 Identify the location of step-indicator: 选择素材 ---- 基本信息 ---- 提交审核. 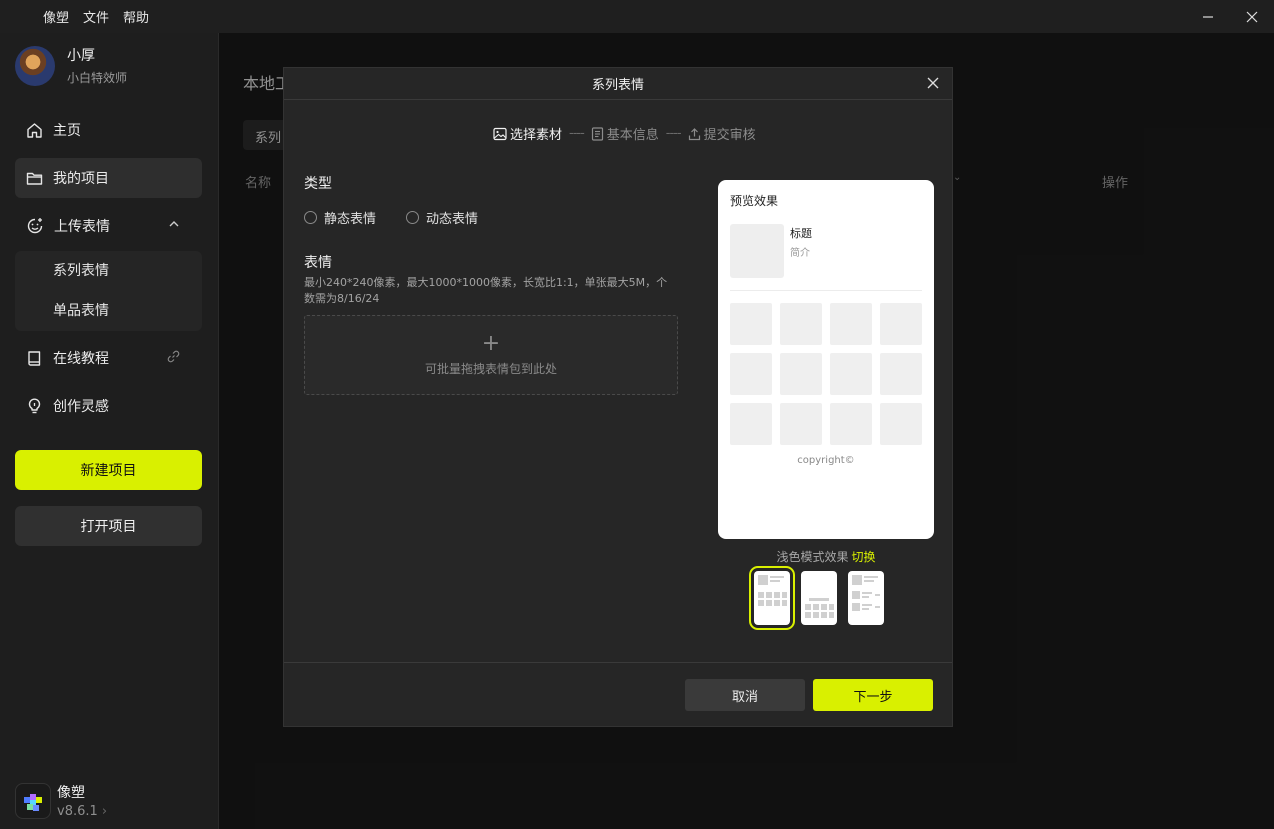
(624, 133).